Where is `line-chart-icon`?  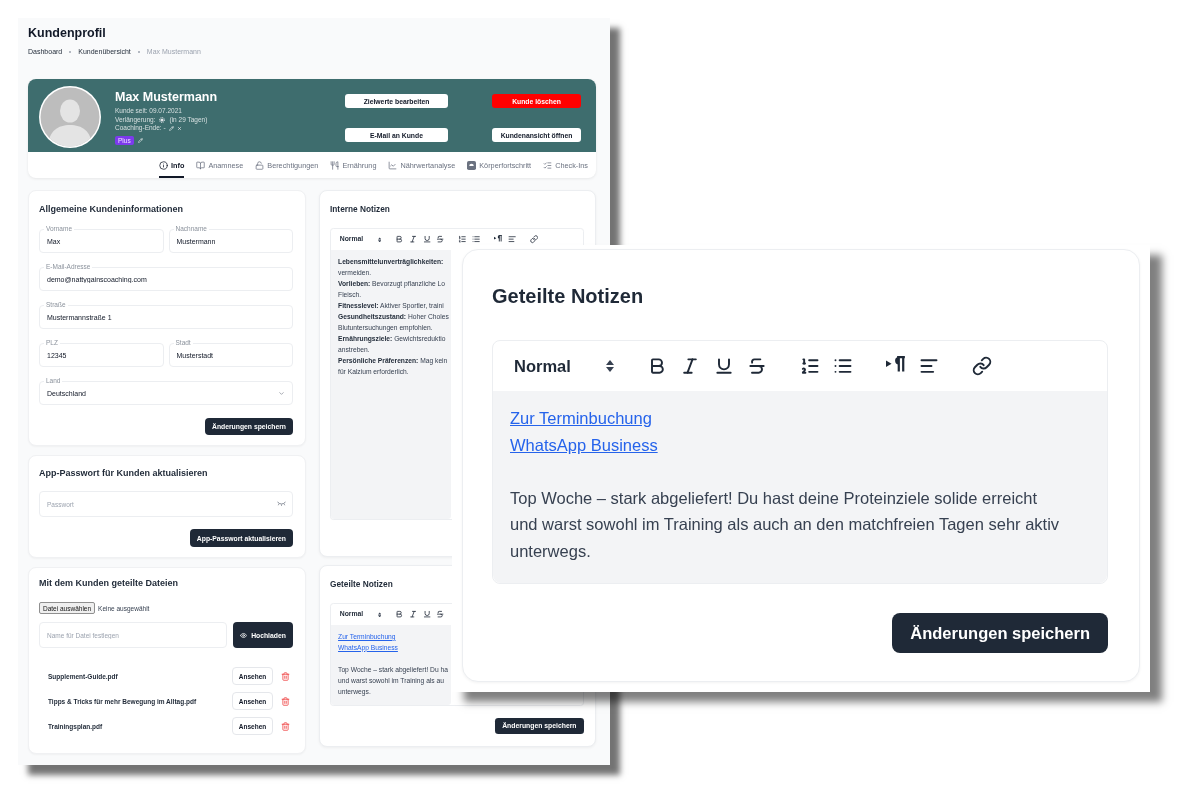 line-chart-icon is located at coordinates (393, 165).